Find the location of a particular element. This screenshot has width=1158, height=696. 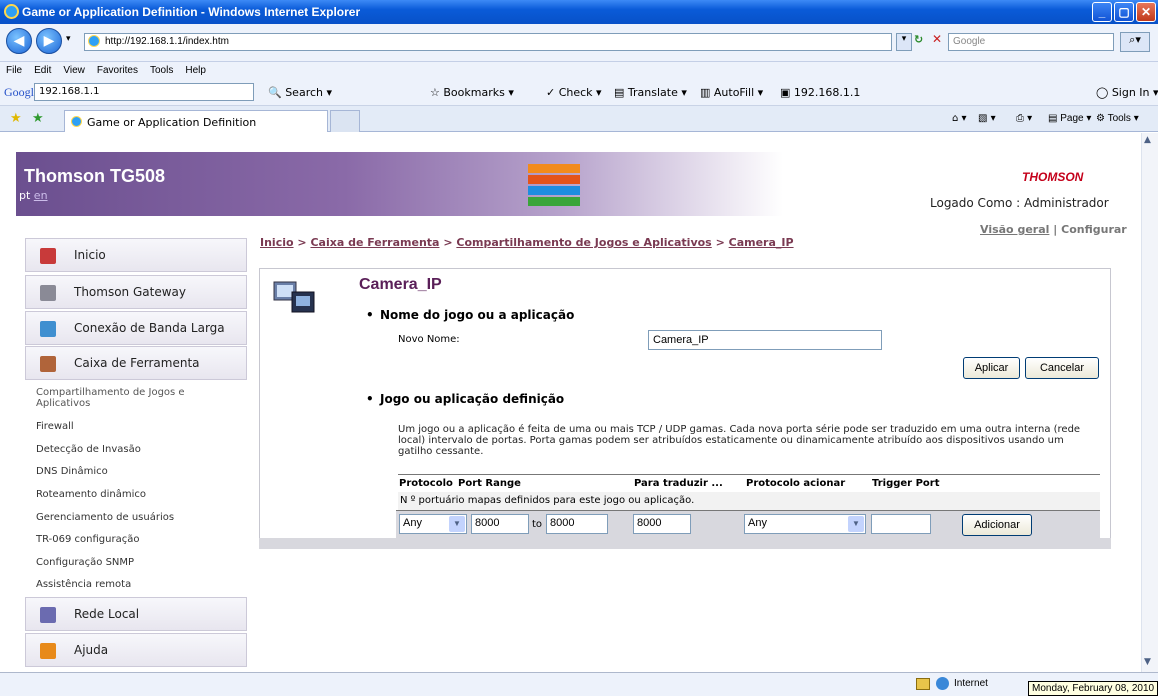

zone-label: Internet is located at coordinates (971, 683).